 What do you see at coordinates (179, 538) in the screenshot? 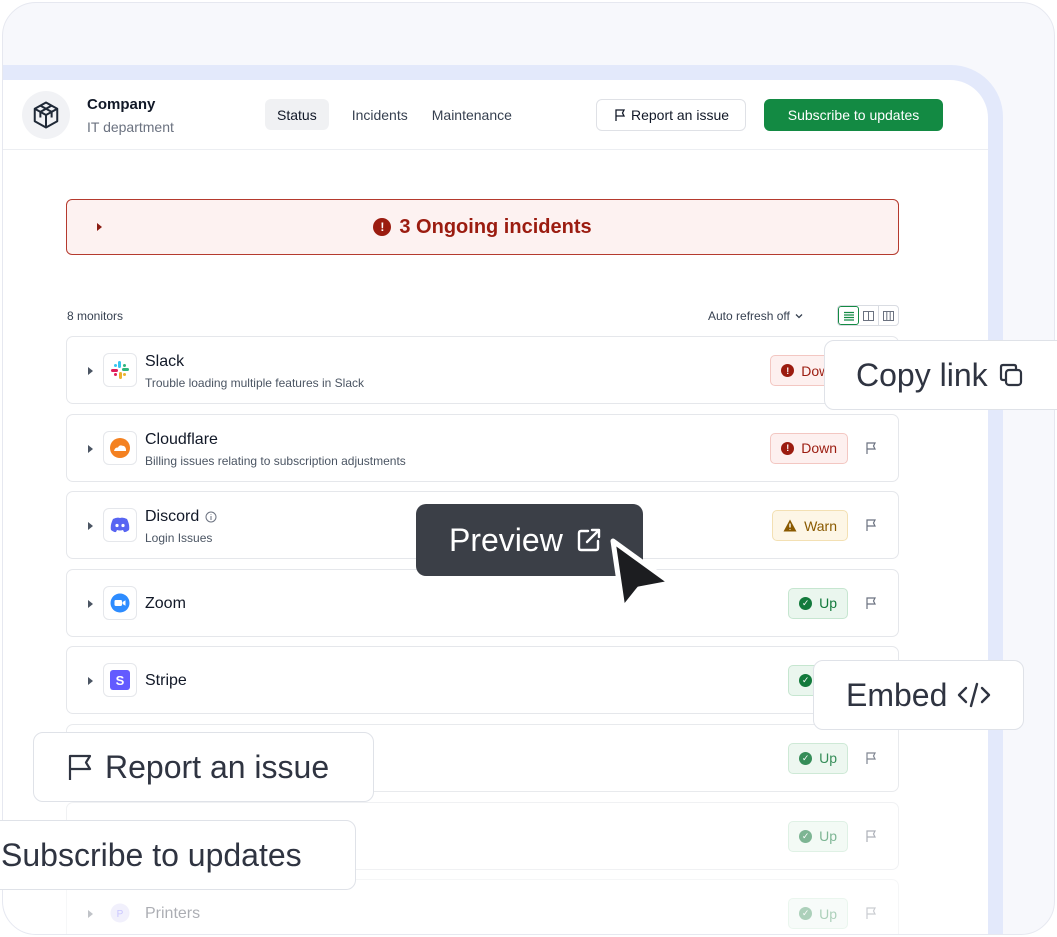
I see `monitor-description: Login Issues` at bounding box center [179, 538].